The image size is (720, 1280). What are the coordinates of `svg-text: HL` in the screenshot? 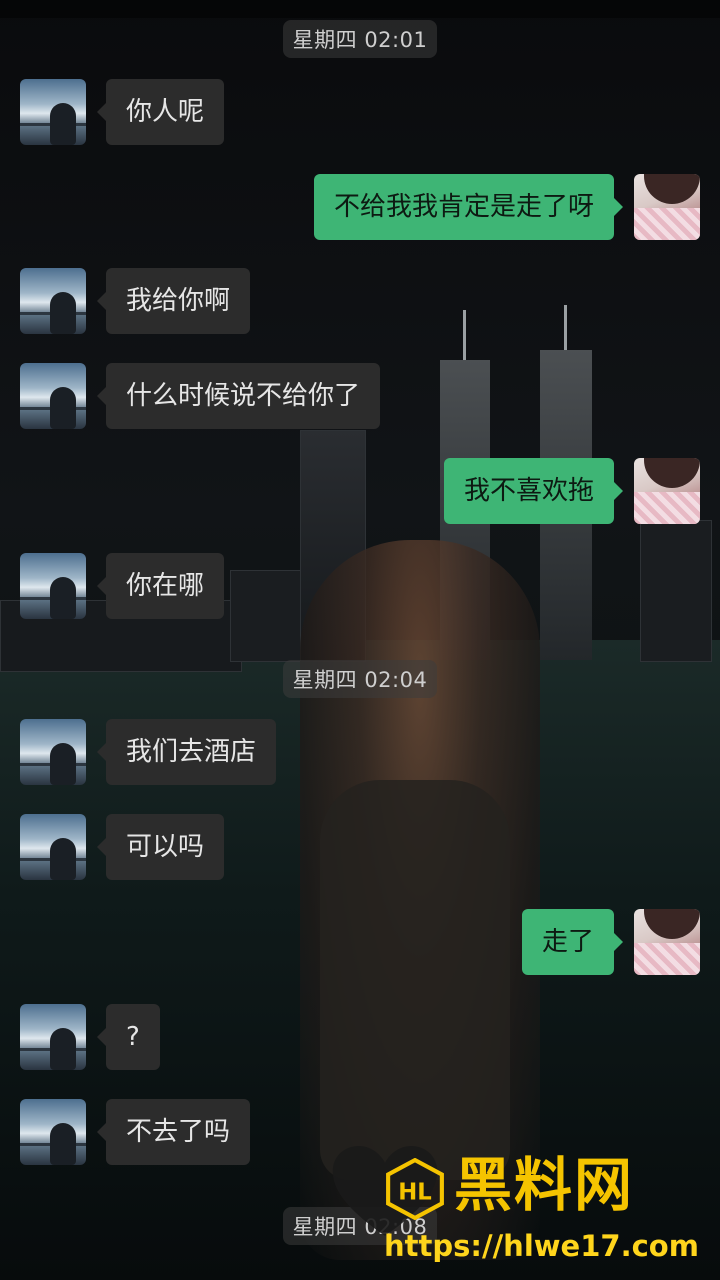 It's located at (415, 1192).